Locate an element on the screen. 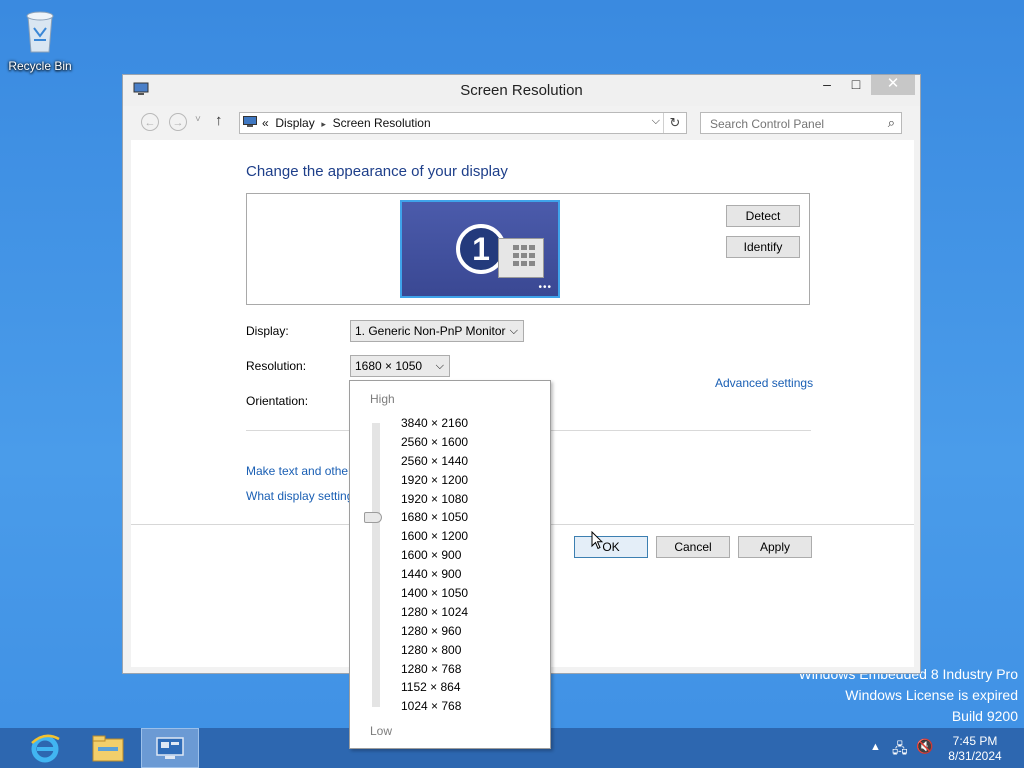  address-dropdown-chevron-icon: ⌵ is located at coordinates (656, 121).